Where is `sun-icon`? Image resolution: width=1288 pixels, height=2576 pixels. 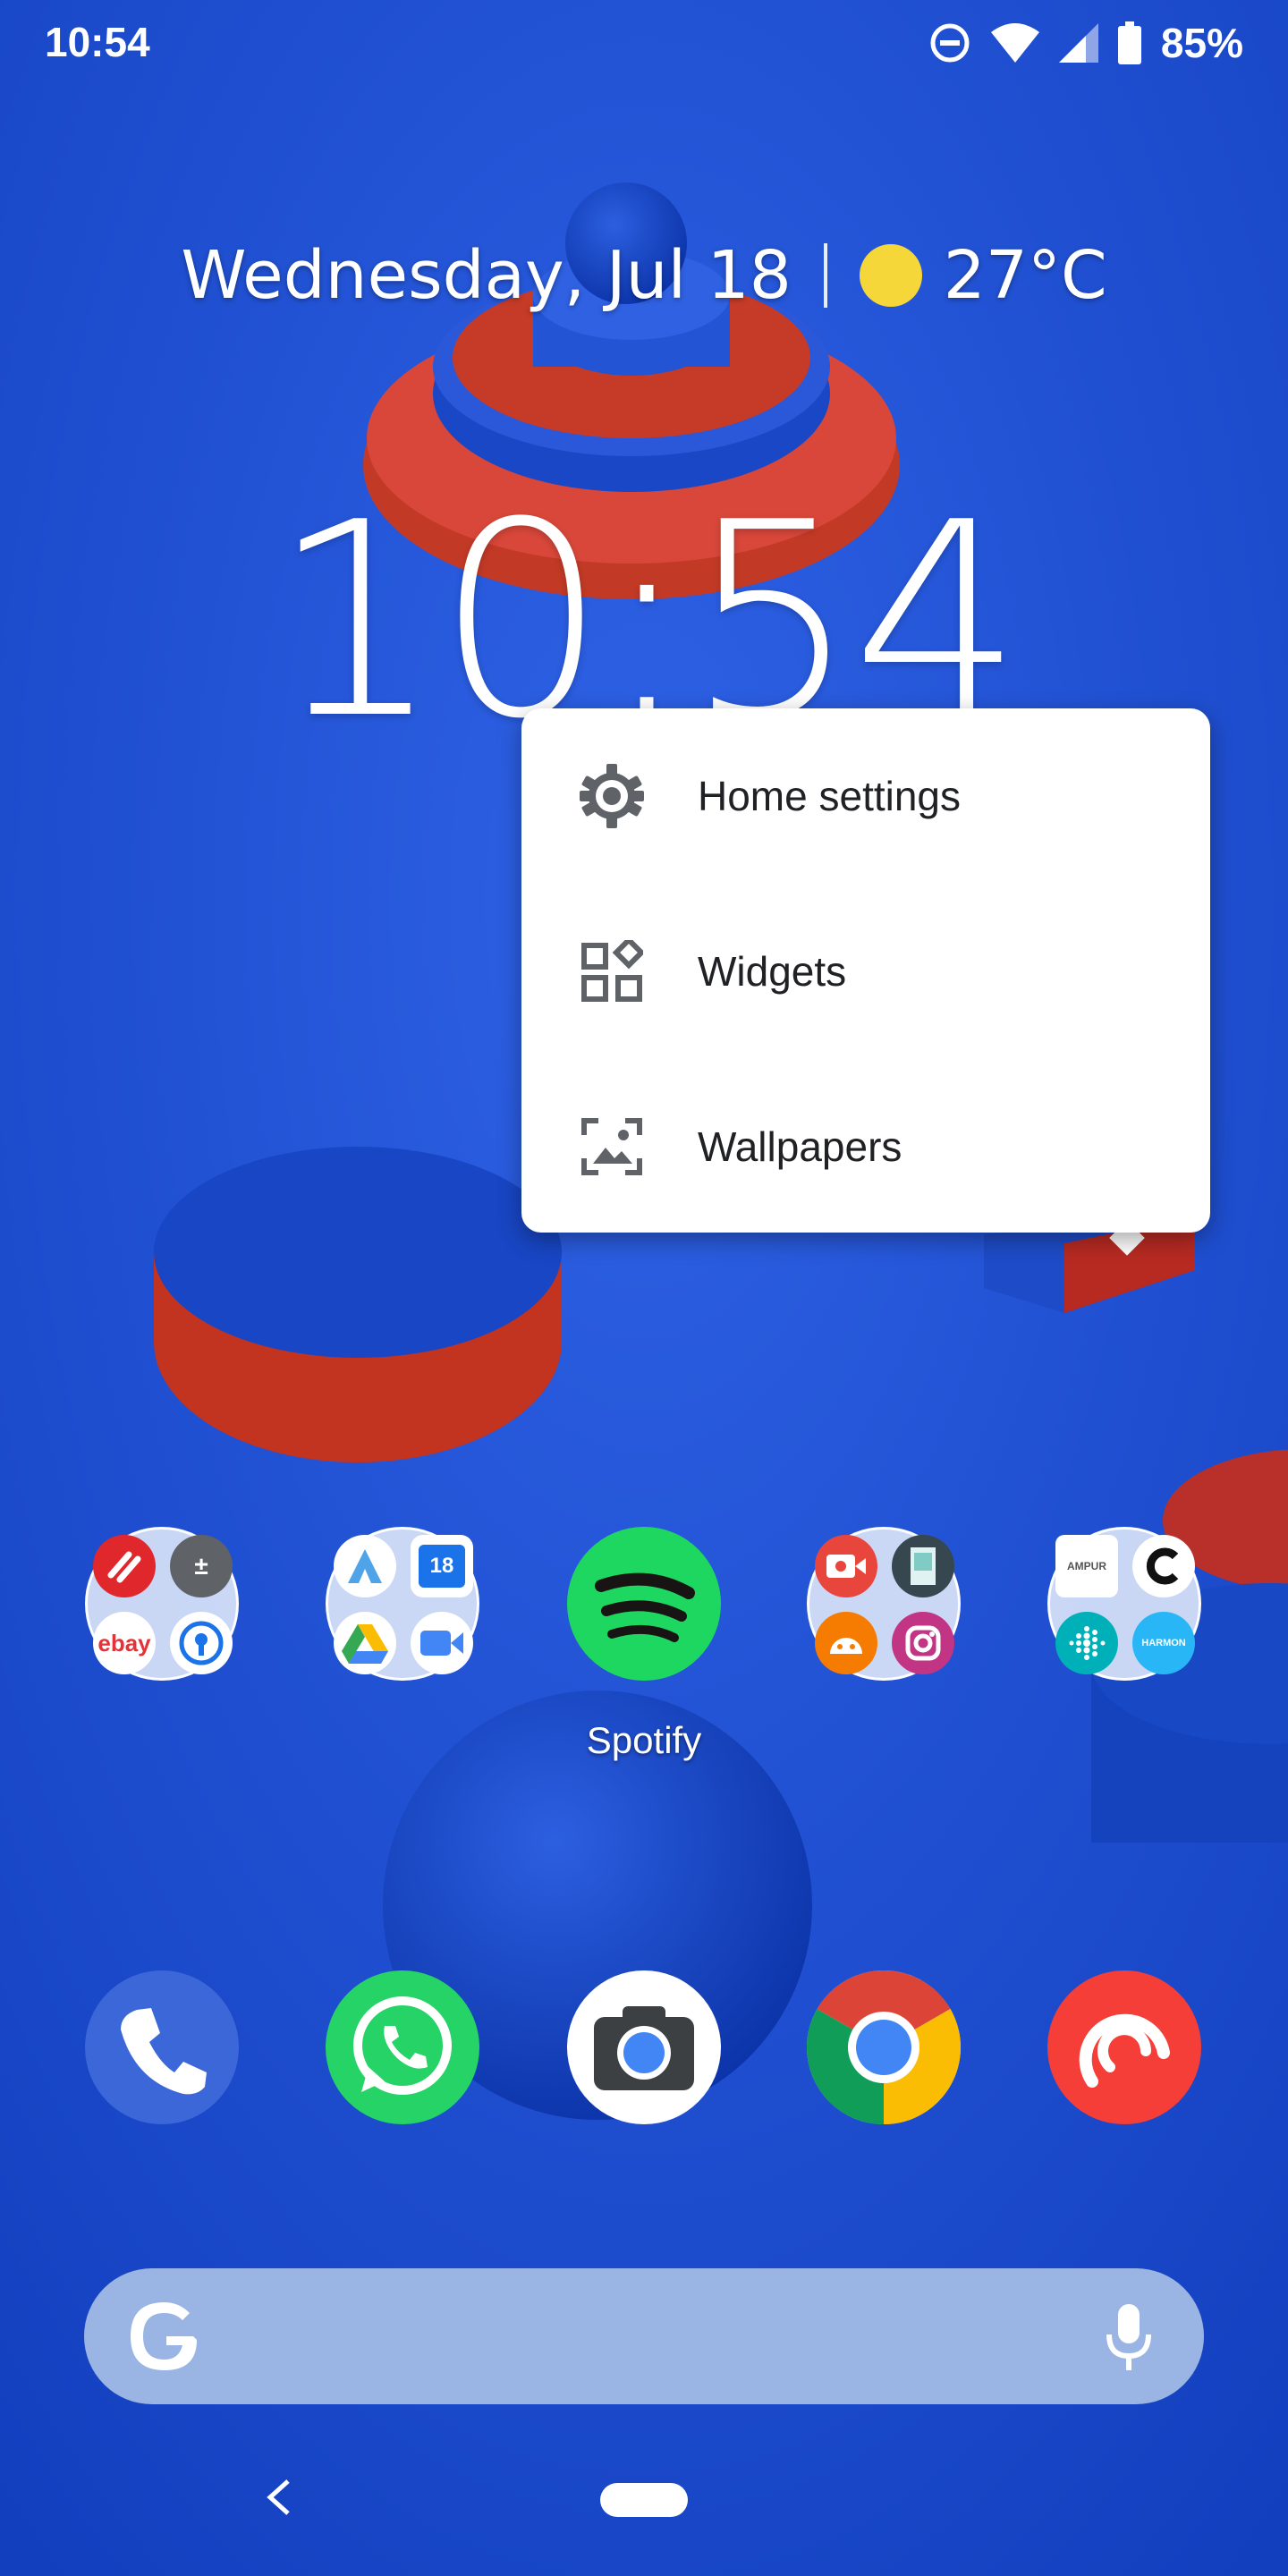 sun-icon is located at coordinates (890, 275).